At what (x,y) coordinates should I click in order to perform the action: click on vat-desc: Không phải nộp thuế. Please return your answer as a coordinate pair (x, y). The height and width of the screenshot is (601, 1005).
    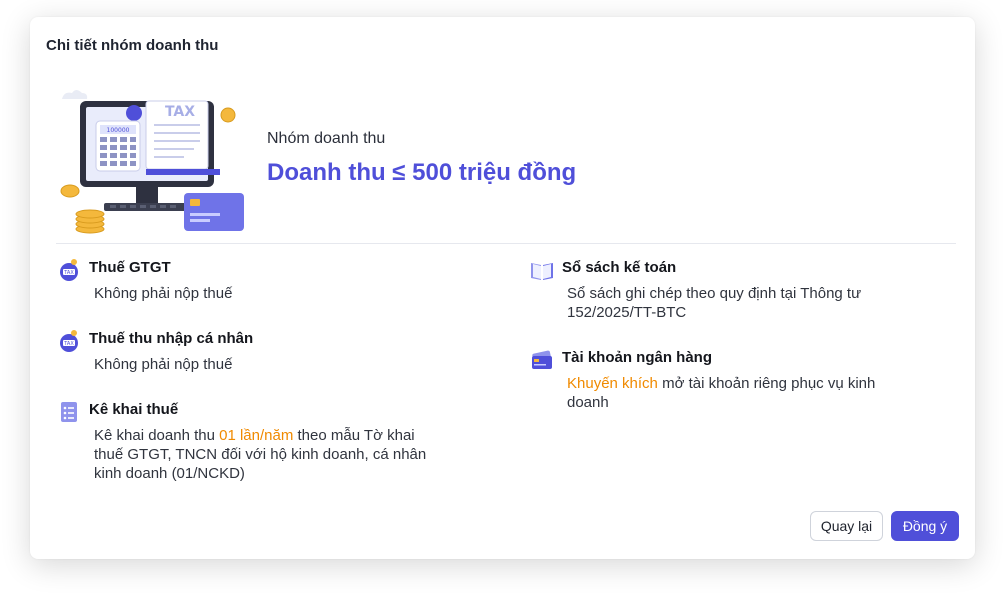
    Looking at the image, I should click on (163, 293).